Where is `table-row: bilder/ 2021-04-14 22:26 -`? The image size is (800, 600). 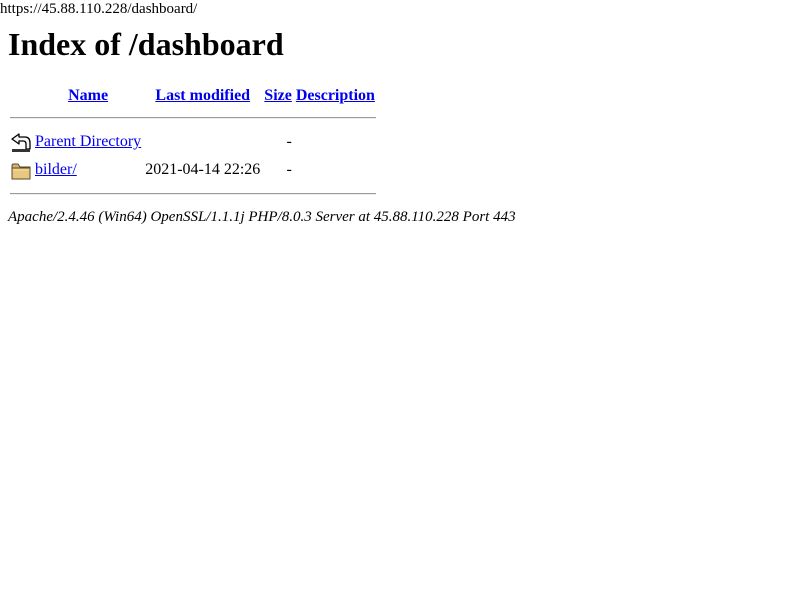 table-row: bilder/ 2021-04-14 22:26 - is located at coordinates (193, 170).